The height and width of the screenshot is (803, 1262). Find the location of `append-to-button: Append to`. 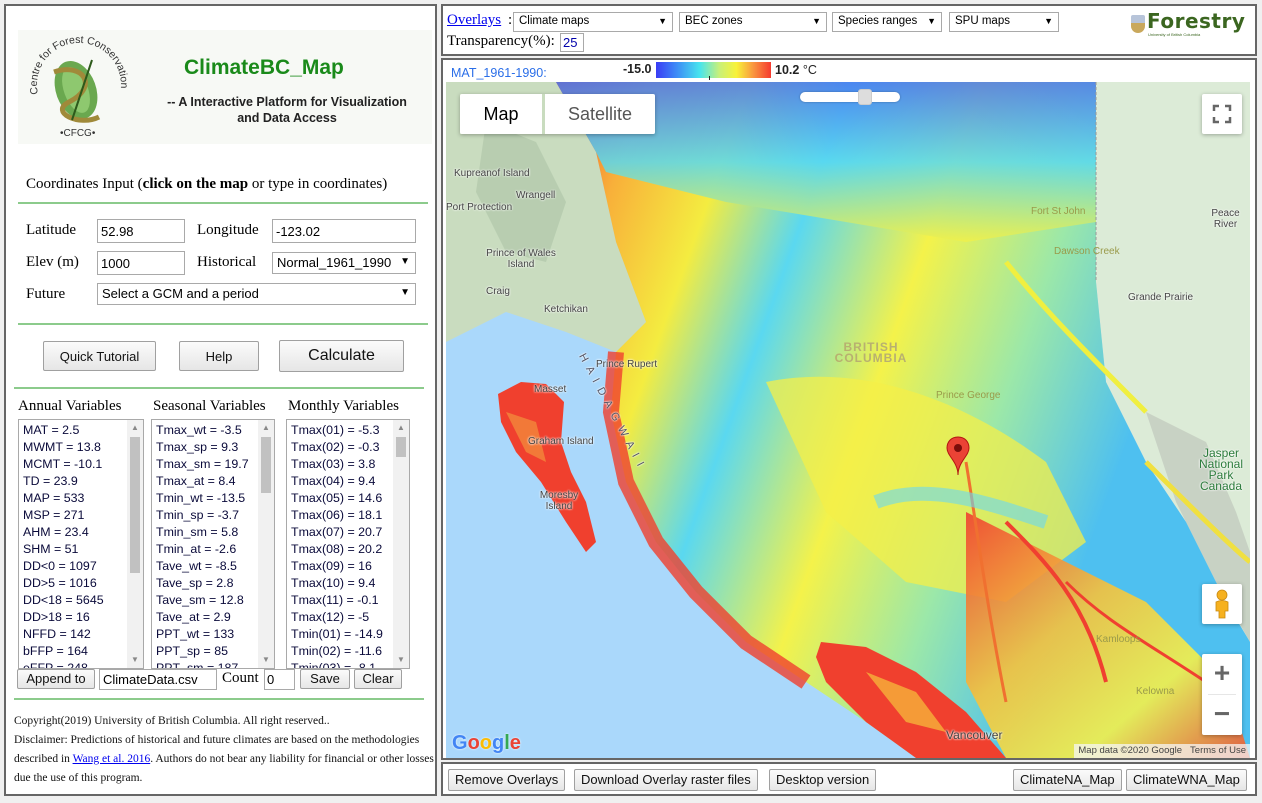

append-to-button: Append to is located at coordinates (56, 679).